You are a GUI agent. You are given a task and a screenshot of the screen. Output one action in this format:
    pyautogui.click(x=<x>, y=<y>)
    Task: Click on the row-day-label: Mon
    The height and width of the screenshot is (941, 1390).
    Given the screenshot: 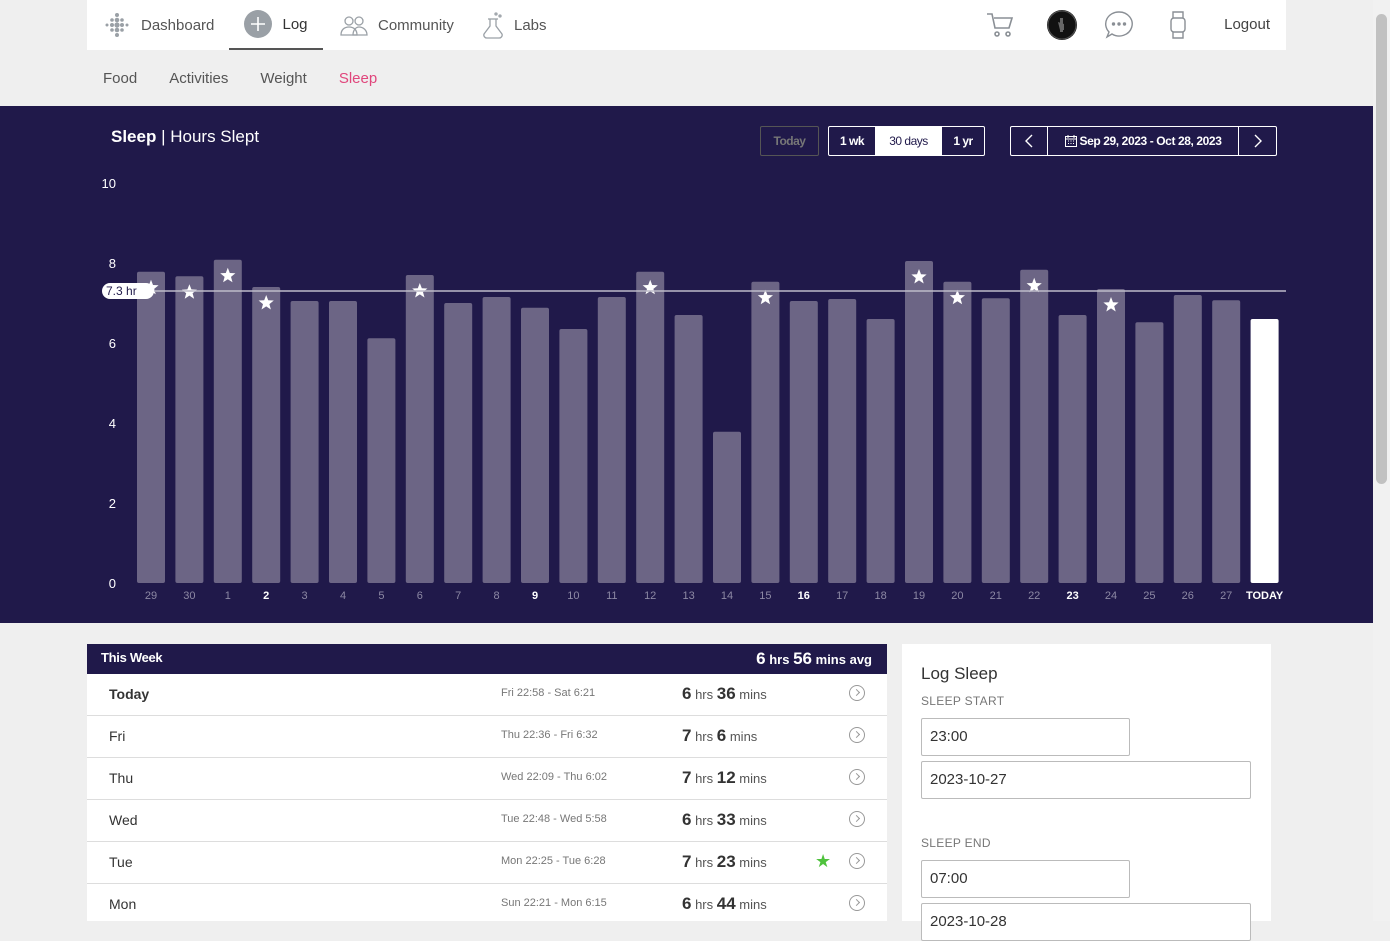 What is the action you would take?
    pyautogui.click(x=123, y=904)
    